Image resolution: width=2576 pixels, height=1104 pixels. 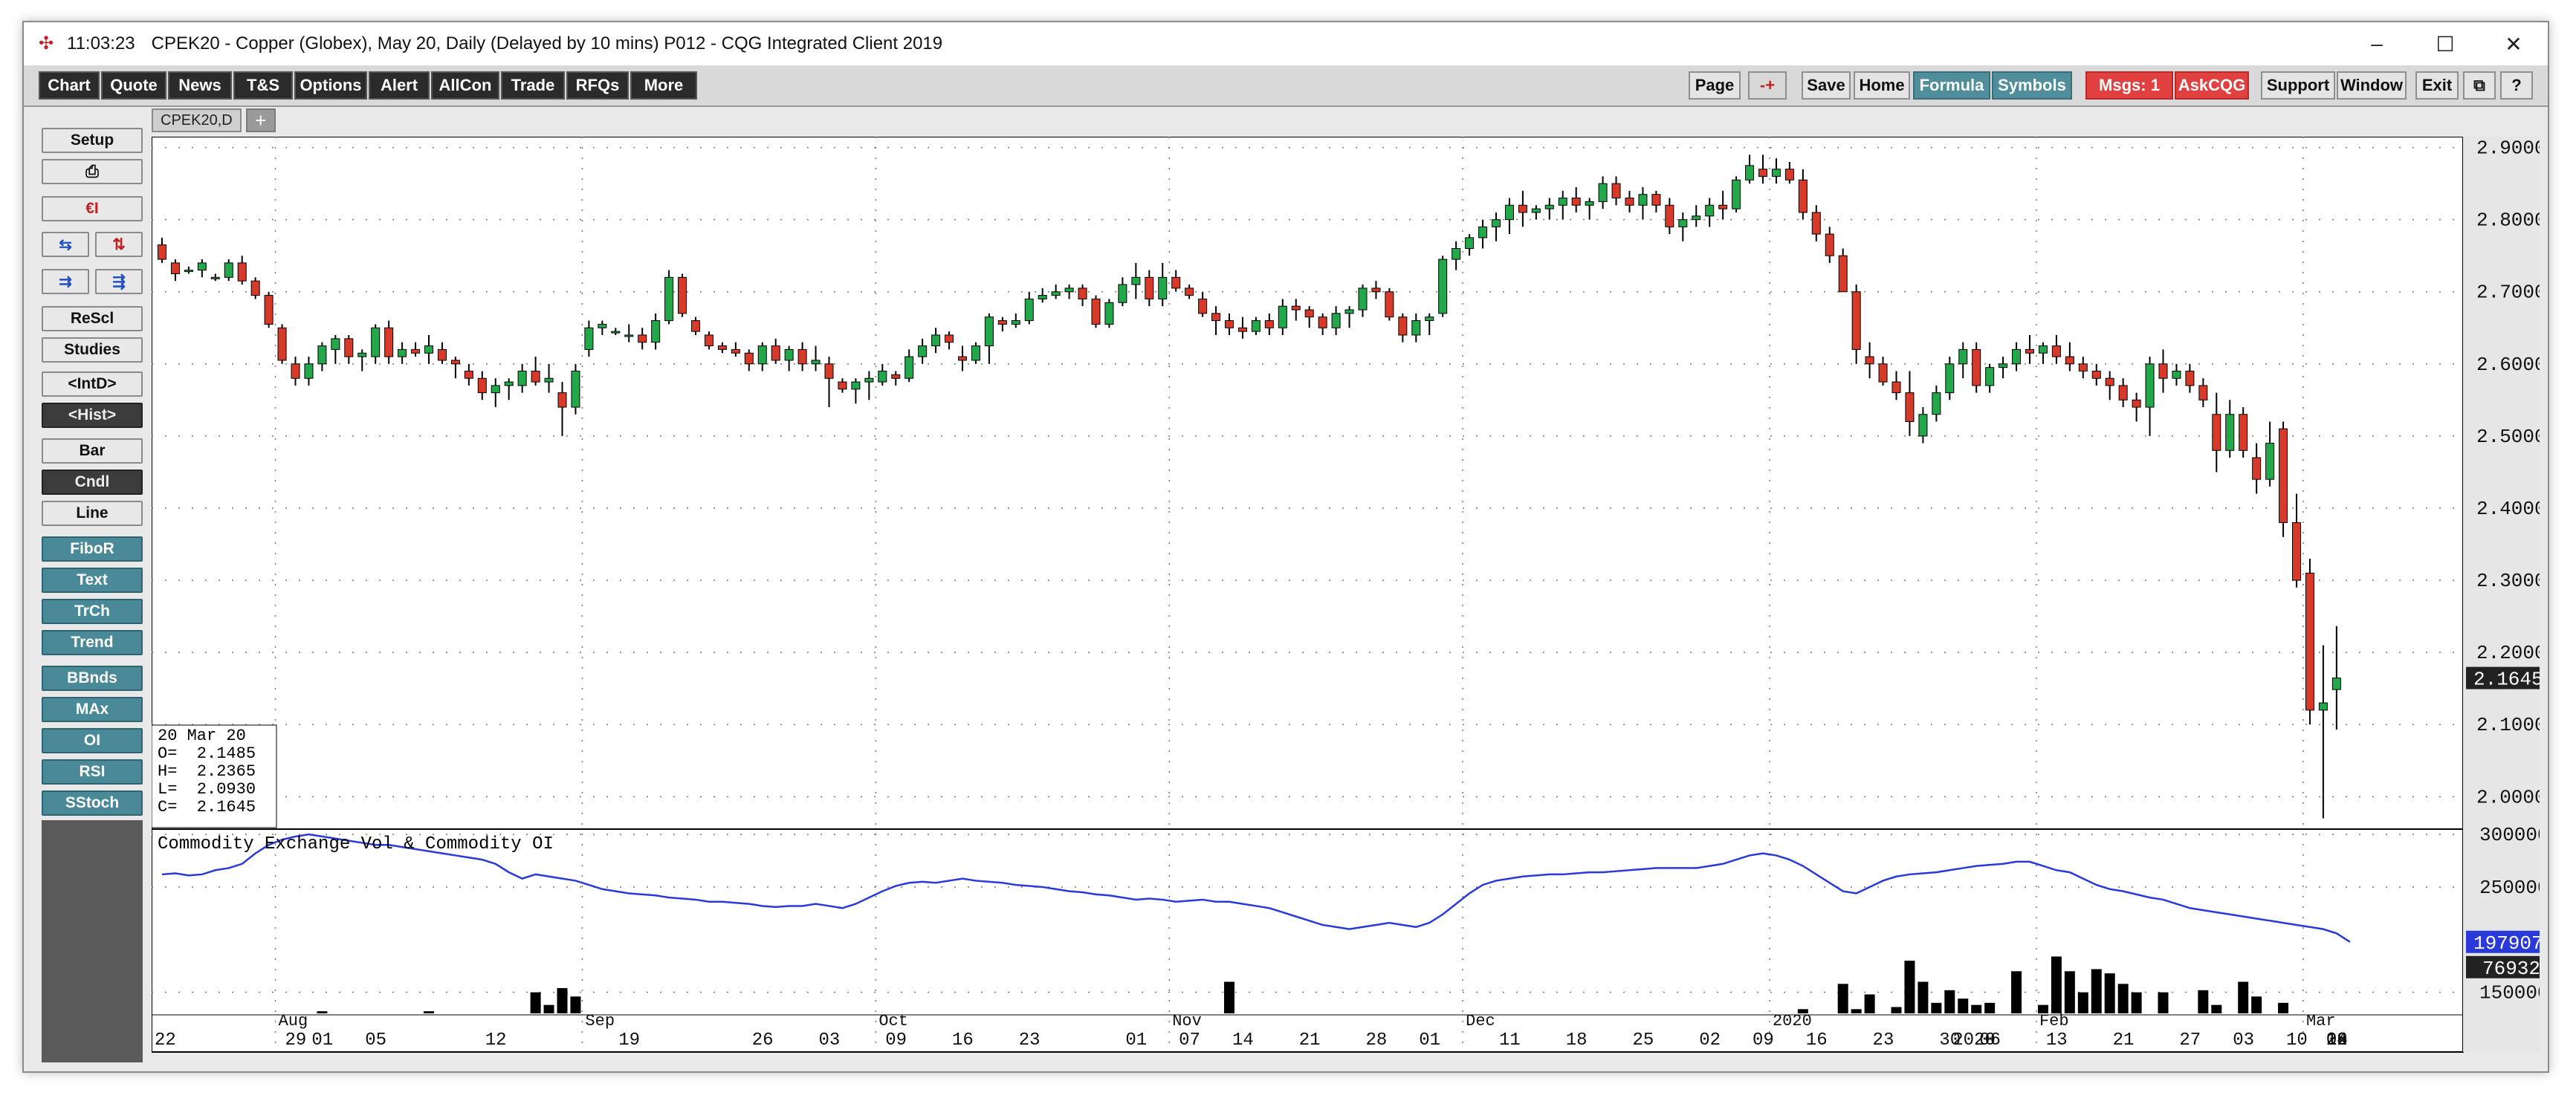 What do you see at coordinates (293, 1021) in the screenshot?
I see `month-label: Aug` at bounding box center [293, 1021].